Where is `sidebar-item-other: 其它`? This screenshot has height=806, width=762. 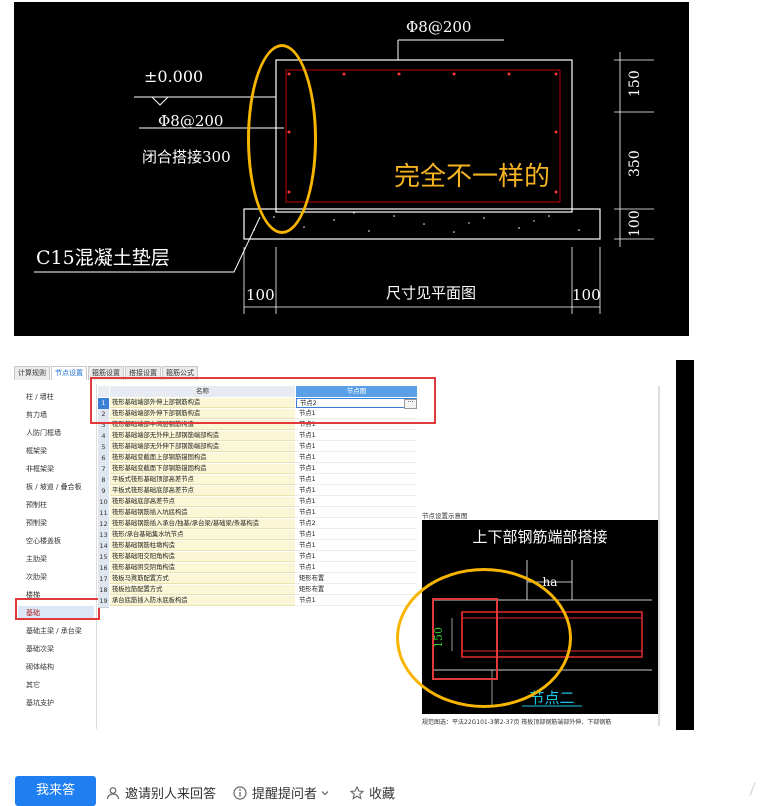
sidebar-item-other: 其它 is located at coordinates (33, 685).